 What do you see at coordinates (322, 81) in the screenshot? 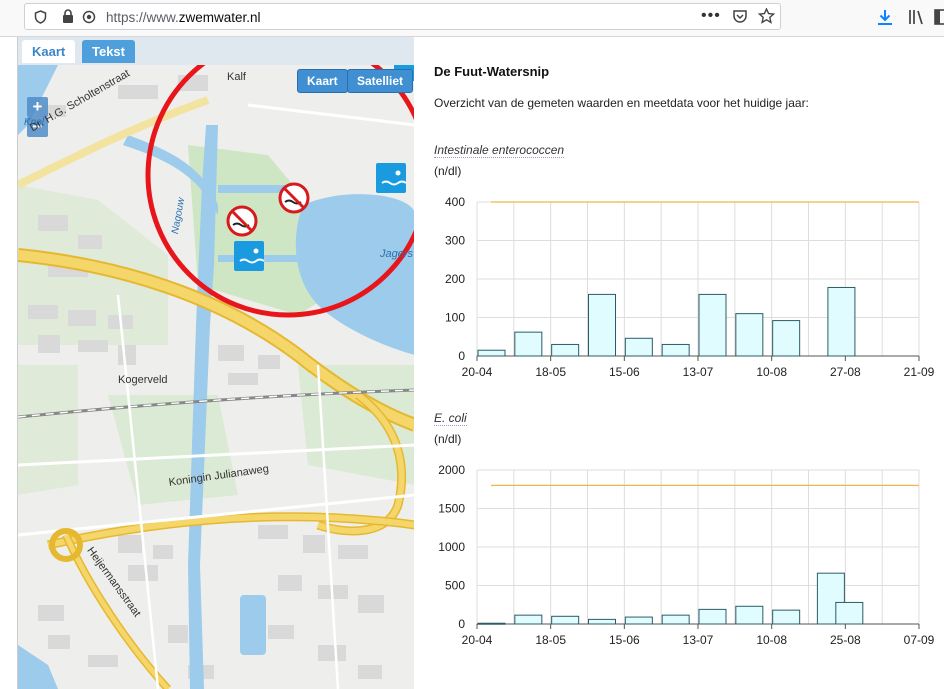
I see `map-type-kaart-button: Kaart` at bounding box center [322, 81].